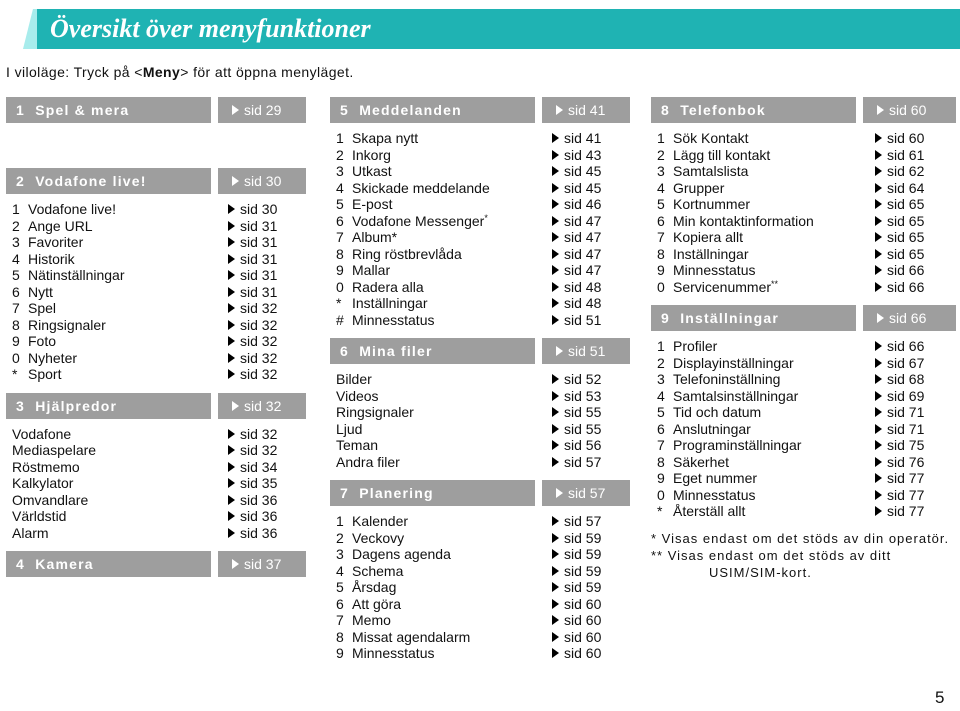 The image size is (960, 711). I want to click on menu-item: Ljud sid 55, so click(480, 429).